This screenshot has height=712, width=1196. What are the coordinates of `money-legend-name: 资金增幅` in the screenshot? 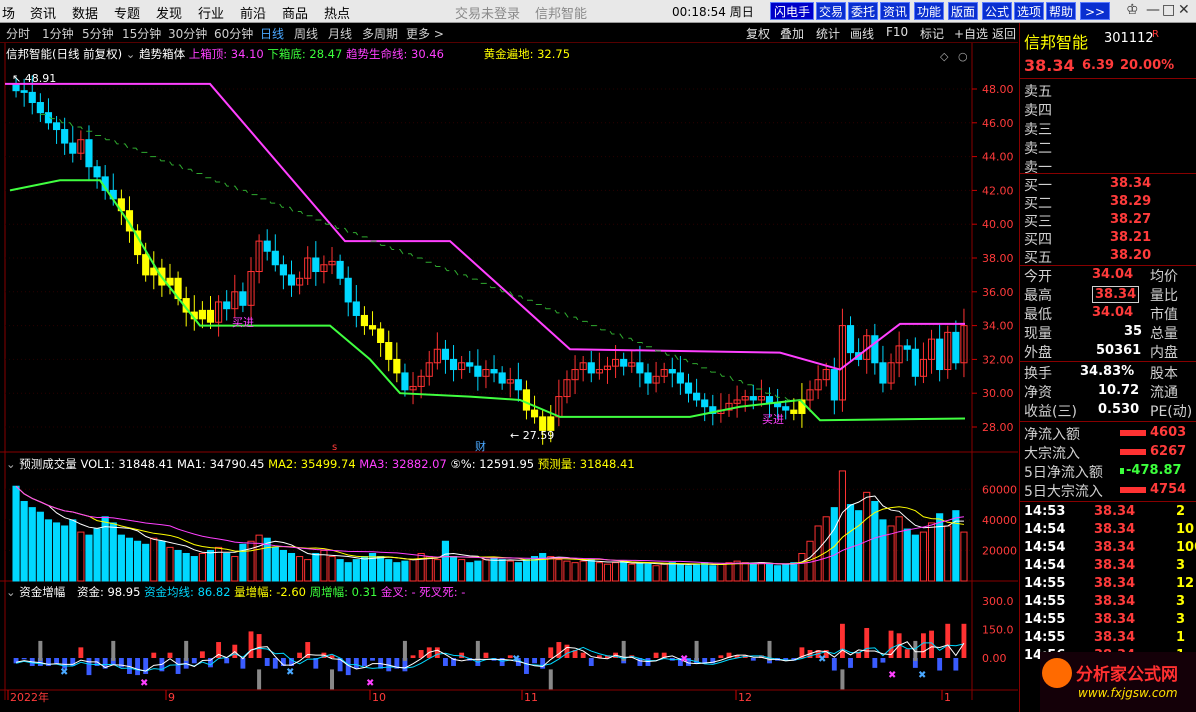 It's located at (42, 592).